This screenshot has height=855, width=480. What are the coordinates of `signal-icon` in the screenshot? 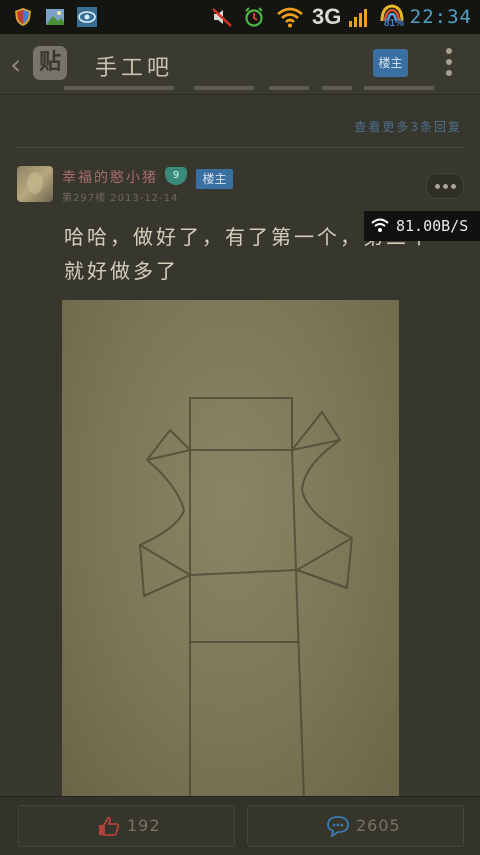 It's located at (358, 18).